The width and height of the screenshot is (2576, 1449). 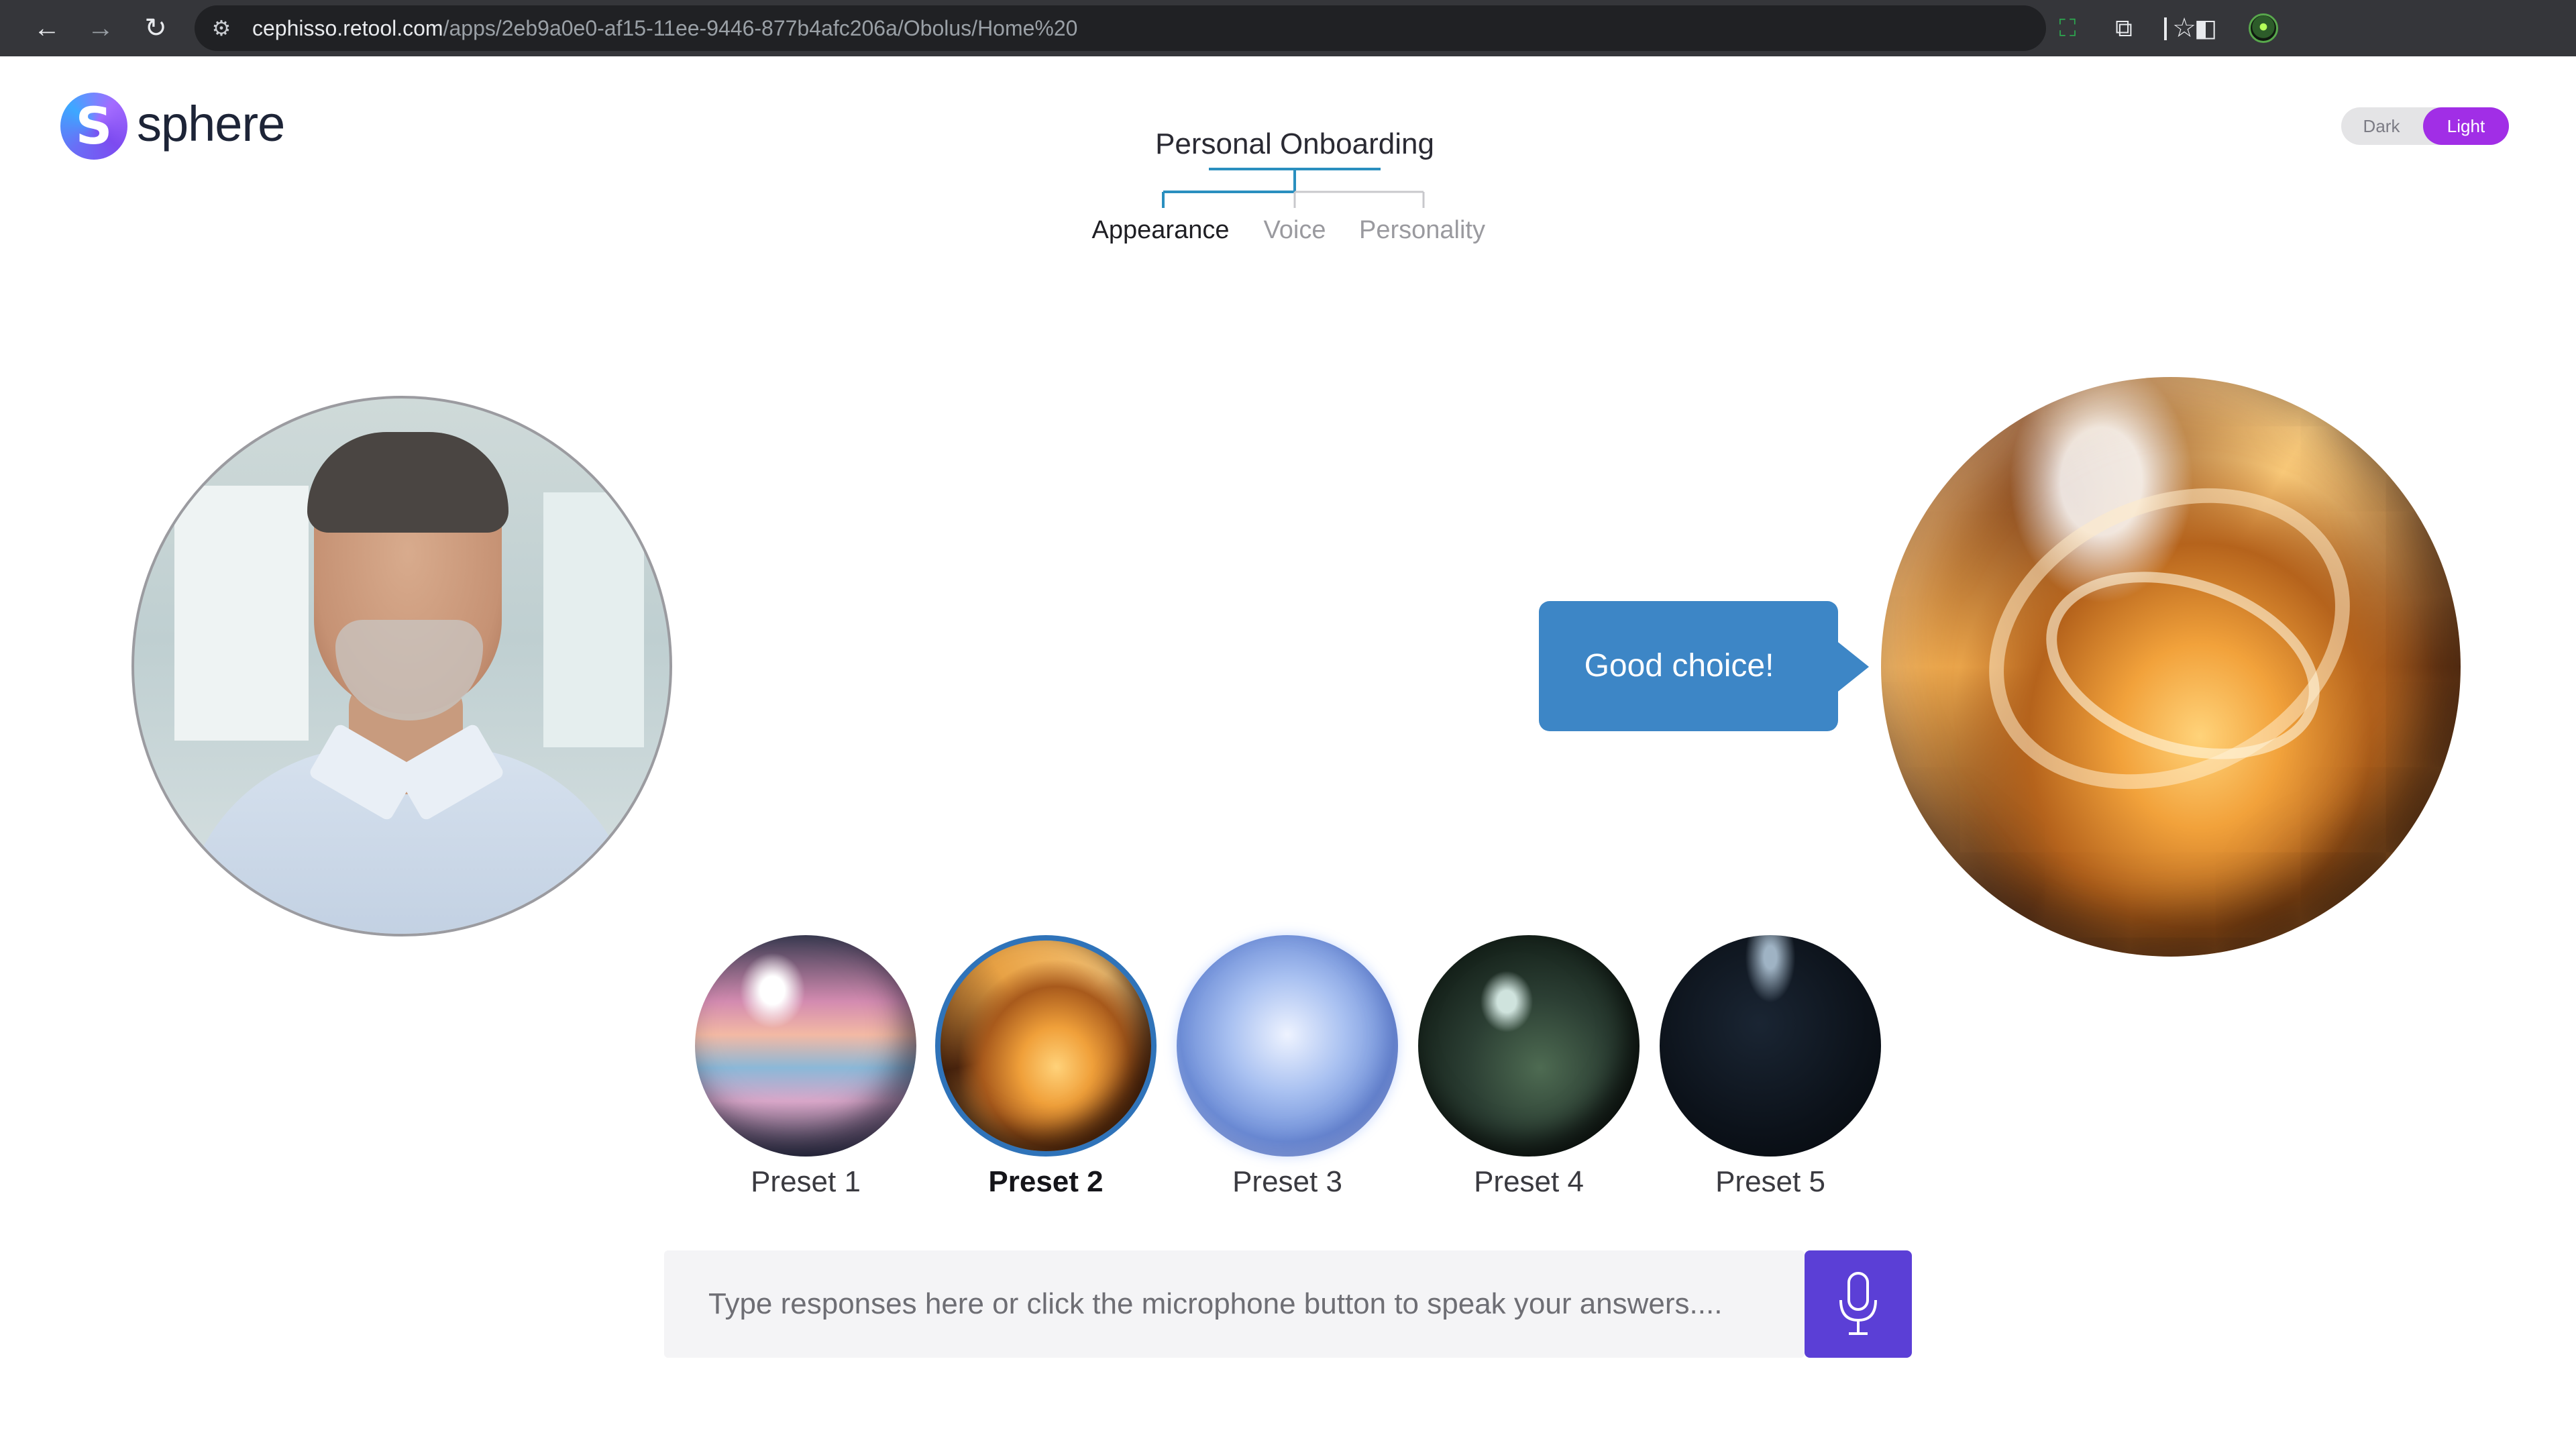 I want to click on theme-light-option: Light, so click(x=2466, y=126).